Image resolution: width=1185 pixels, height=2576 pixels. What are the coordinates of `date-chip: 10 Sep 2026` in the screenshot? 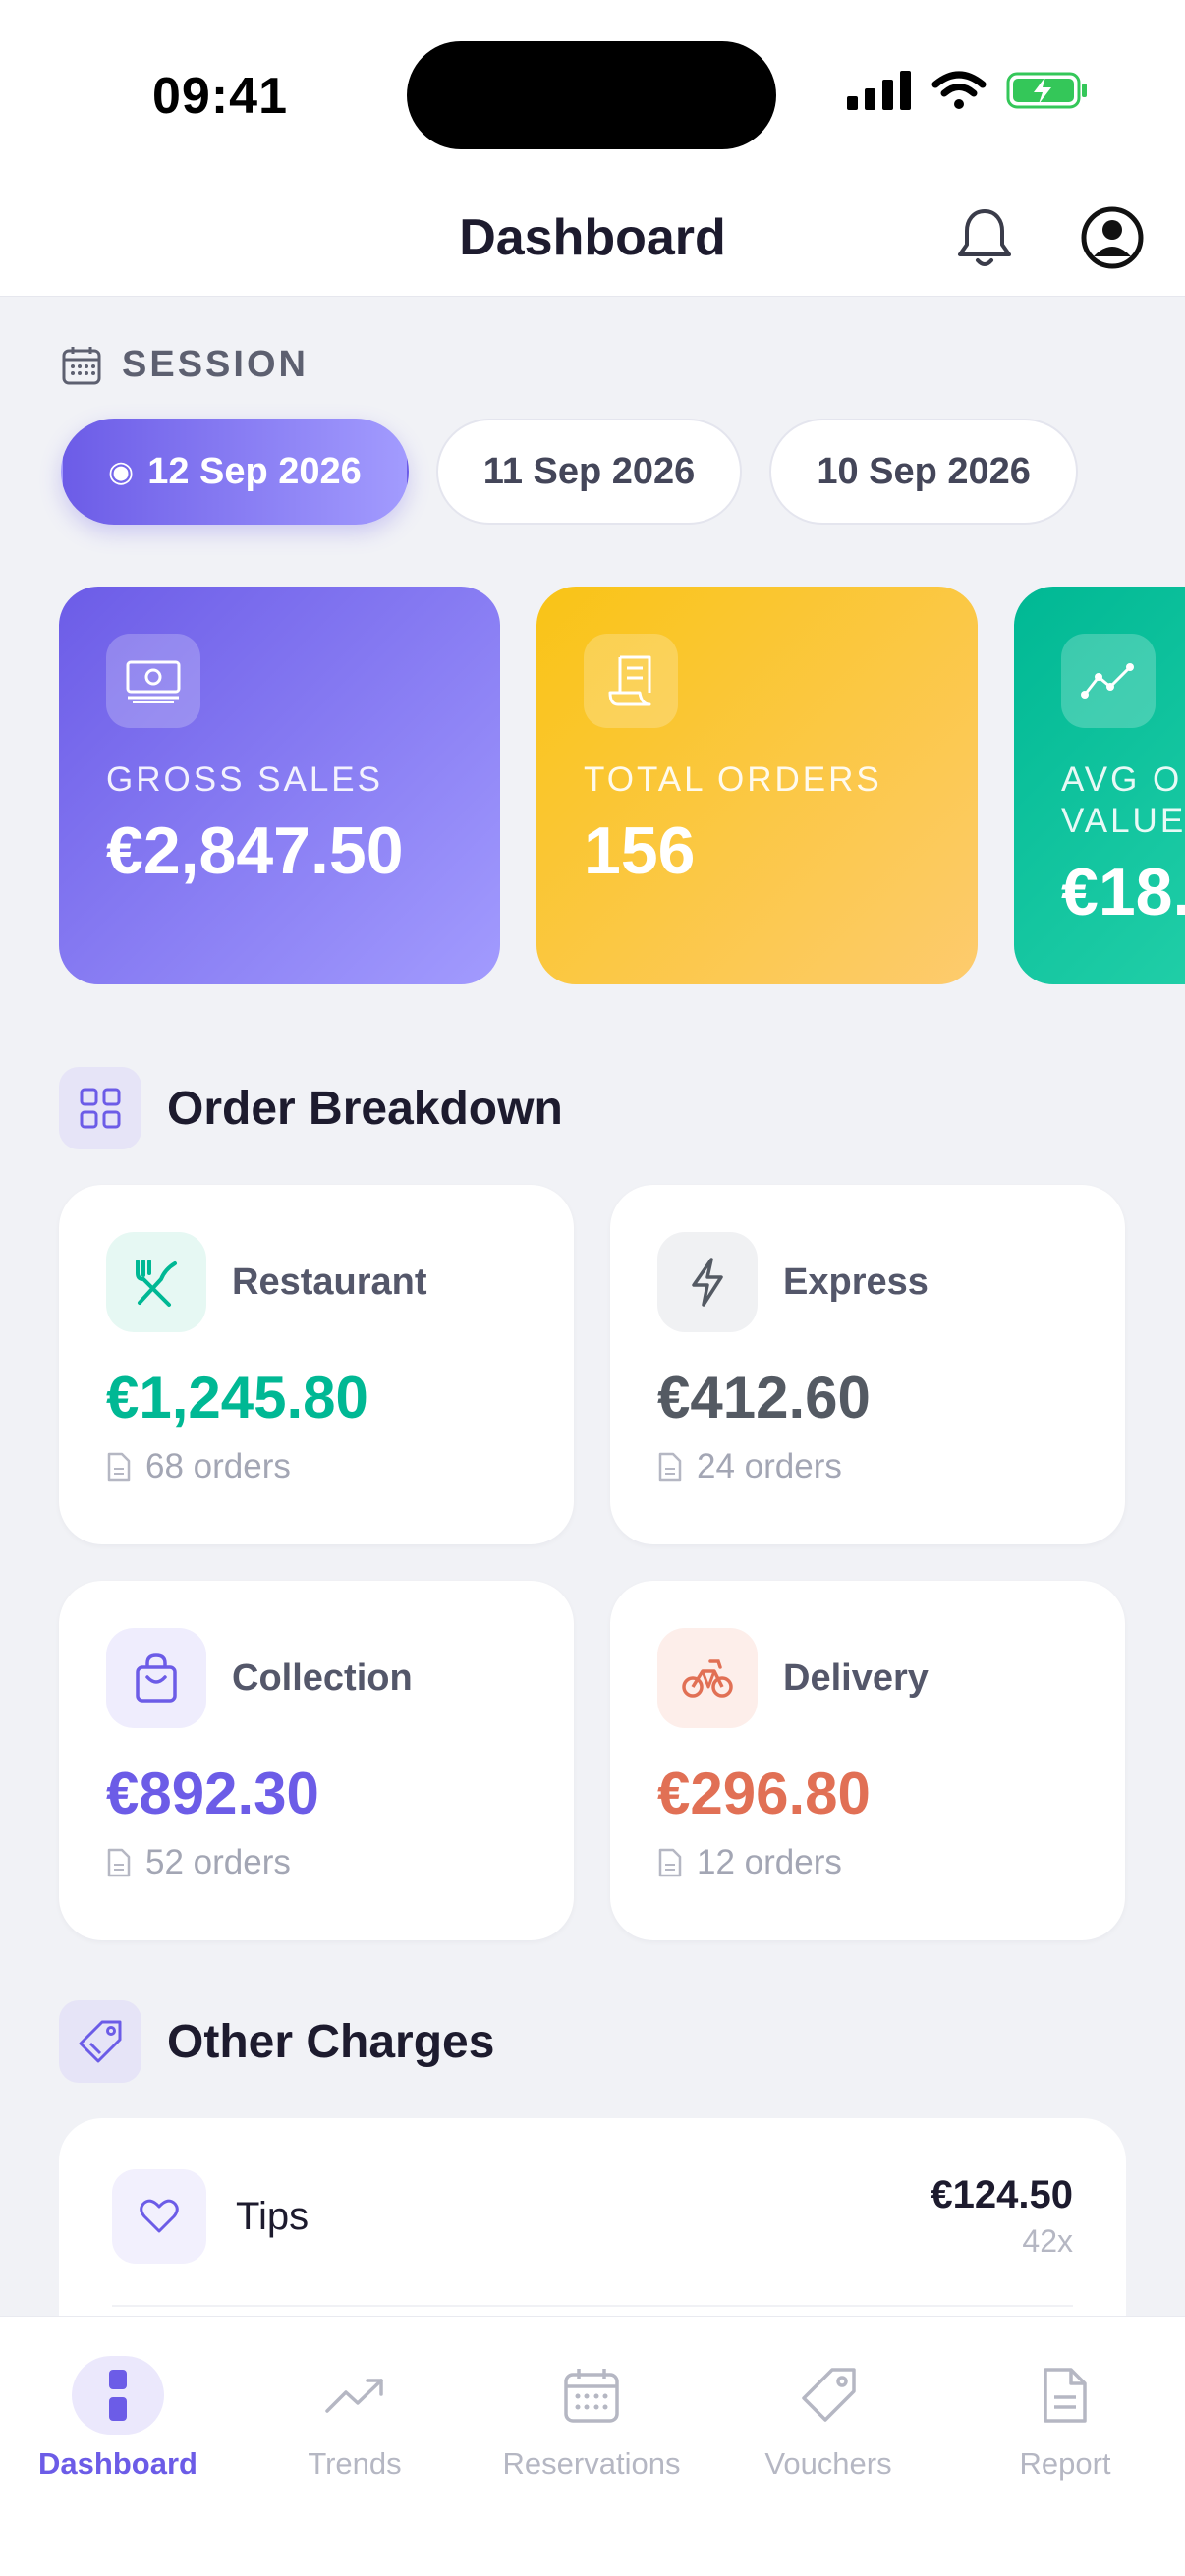 It's located at (924, 472).